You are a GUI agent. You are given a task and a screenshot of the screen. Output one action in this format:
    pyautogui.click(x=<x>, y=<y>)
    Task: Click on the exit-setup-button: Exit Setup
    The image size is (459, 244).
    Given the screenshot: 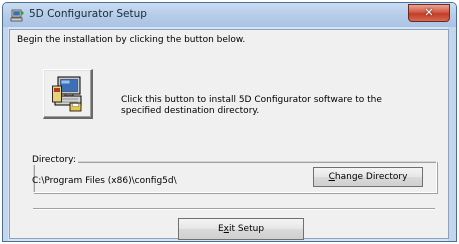 What is the action you would take?
    pyautogui.click(x=241, y=229)
    